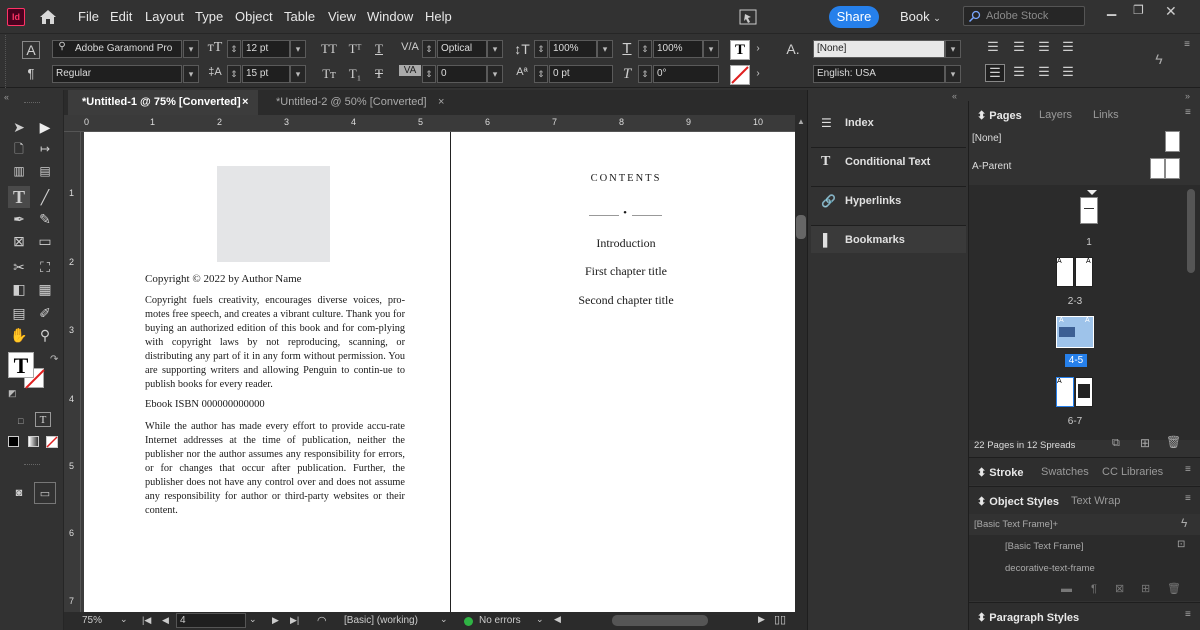 The width and height of the screenshot is (1200, 630). Describe the element at coordinates (45, 313) in the screenshot. I see `eyedropper-tool-icon: ✐` at that location.